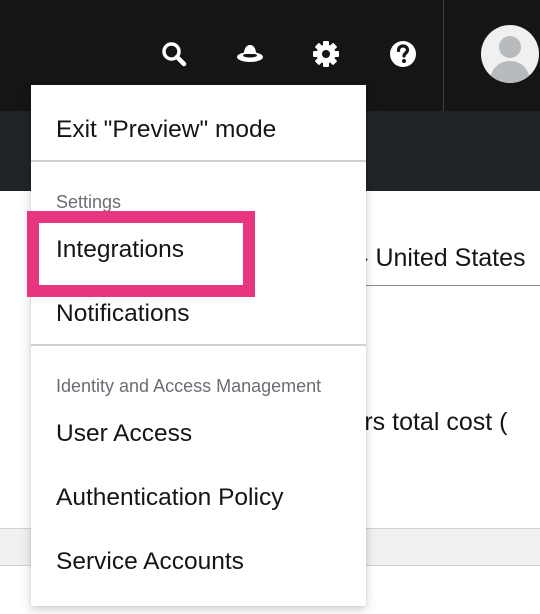 This screenshot has width=540, height=614. I want to click on user-avatar-icon, so click(510, 54).